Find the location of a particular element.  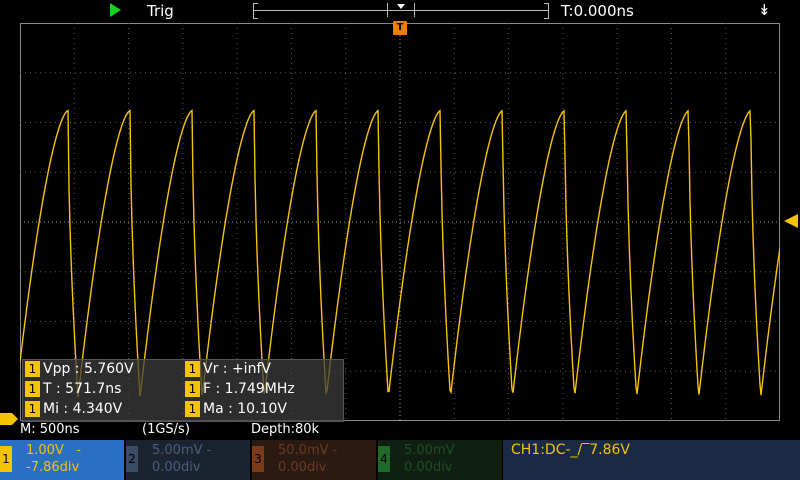

measurement-frequency: 1F : 1.749MHz is located at coordinates (240, 390).